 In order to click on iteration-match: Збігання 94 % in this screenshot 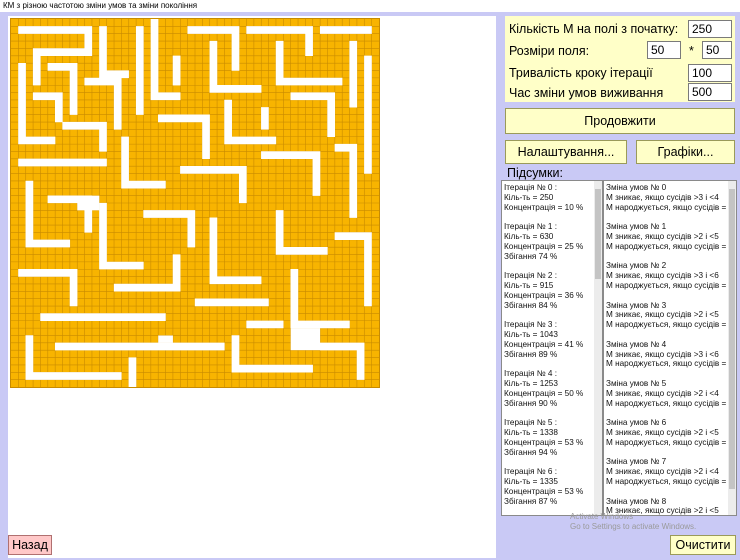, I will do `click(531, 452)`.